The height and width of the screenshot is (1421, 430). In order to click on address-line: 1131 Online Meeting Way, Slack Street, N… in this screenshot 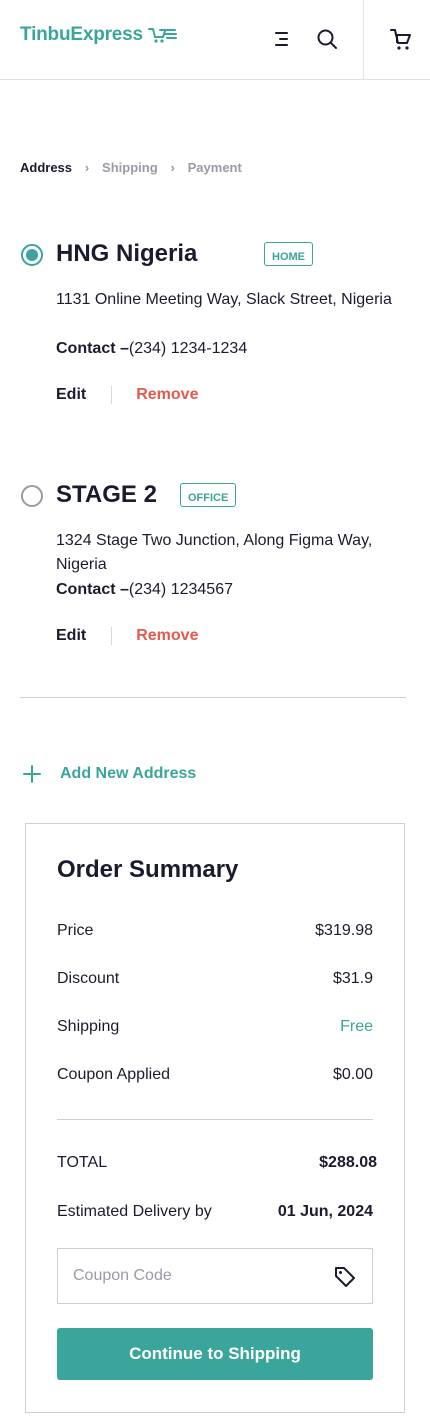, I will do `click(224, 299)`.